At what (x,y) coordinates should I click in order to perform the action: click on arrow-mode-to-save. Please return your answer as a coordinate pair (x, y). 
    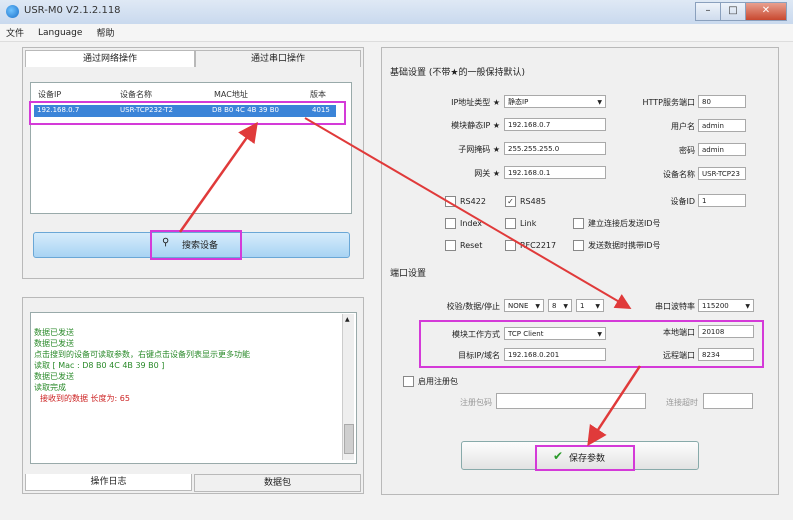
    Looking at the image, I should click on (614, 406).